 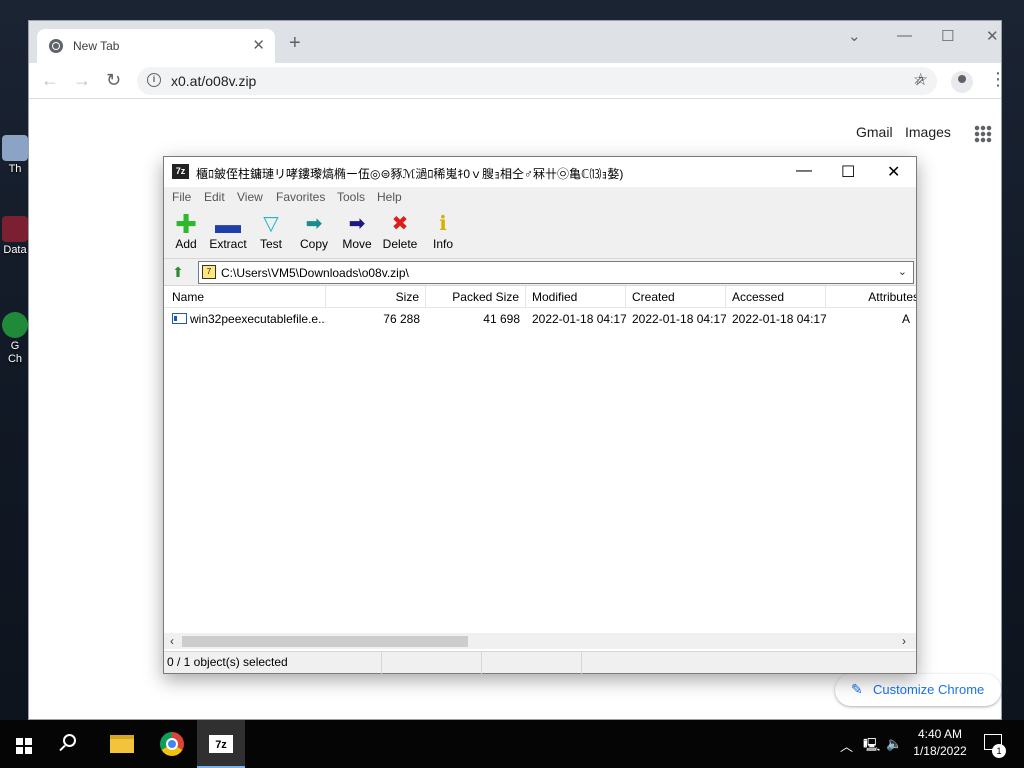 What do you see at coordinates (846, 745) in the screenshot?
I see `show-hidden-icons-chevron-icon: ︿` at bounding box center [846, 745].